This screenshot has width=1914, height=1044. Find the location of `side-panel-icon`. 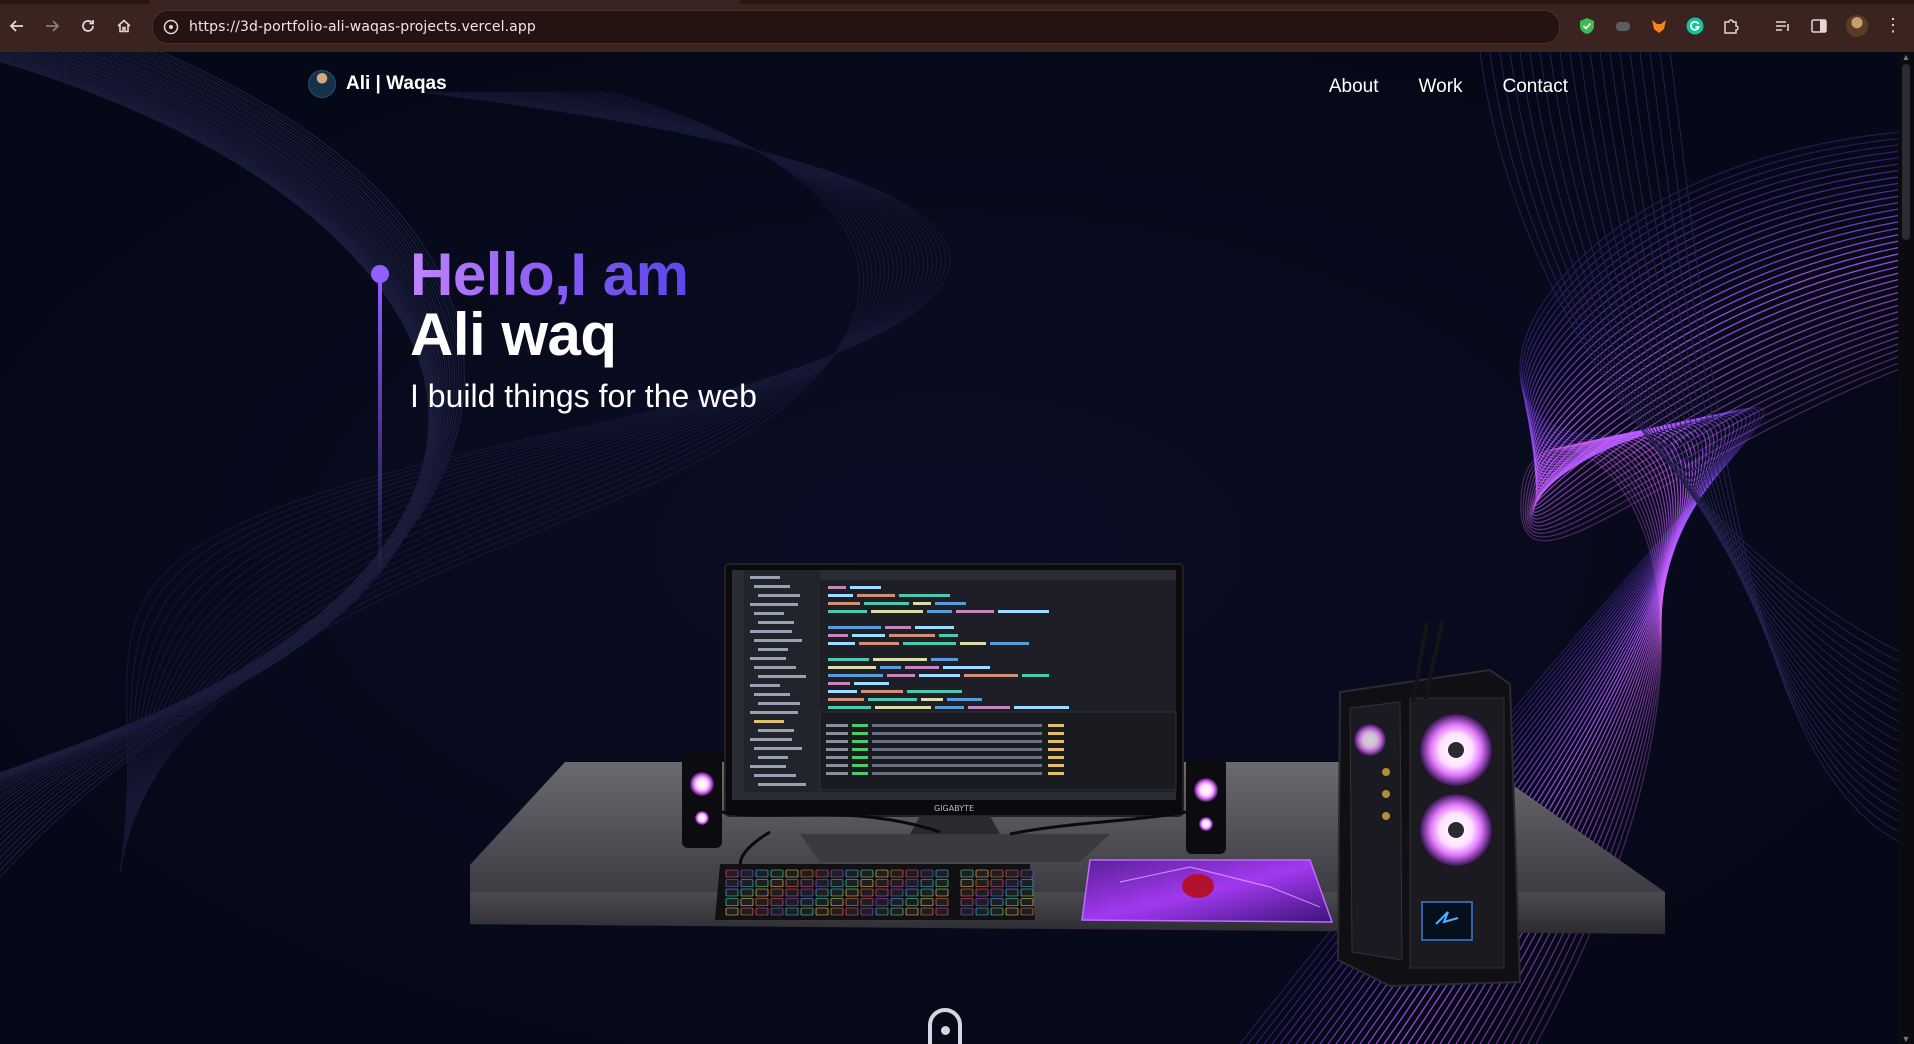

side-panel-icon is located at coordinates (1819, 26).